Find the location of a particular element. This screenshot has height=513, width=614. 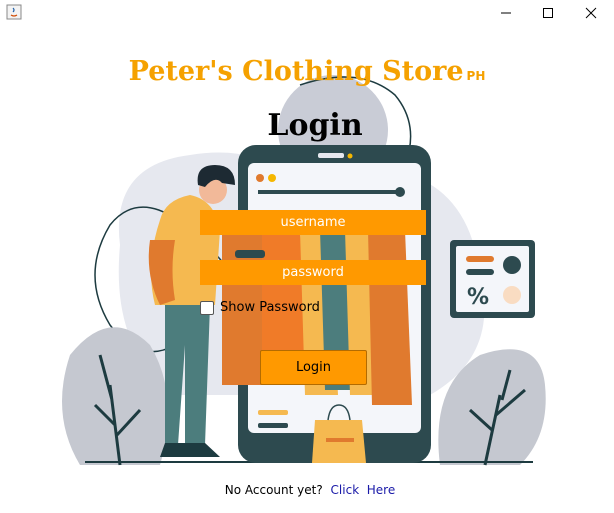

maximize-button is located at coordinates (548, 12).